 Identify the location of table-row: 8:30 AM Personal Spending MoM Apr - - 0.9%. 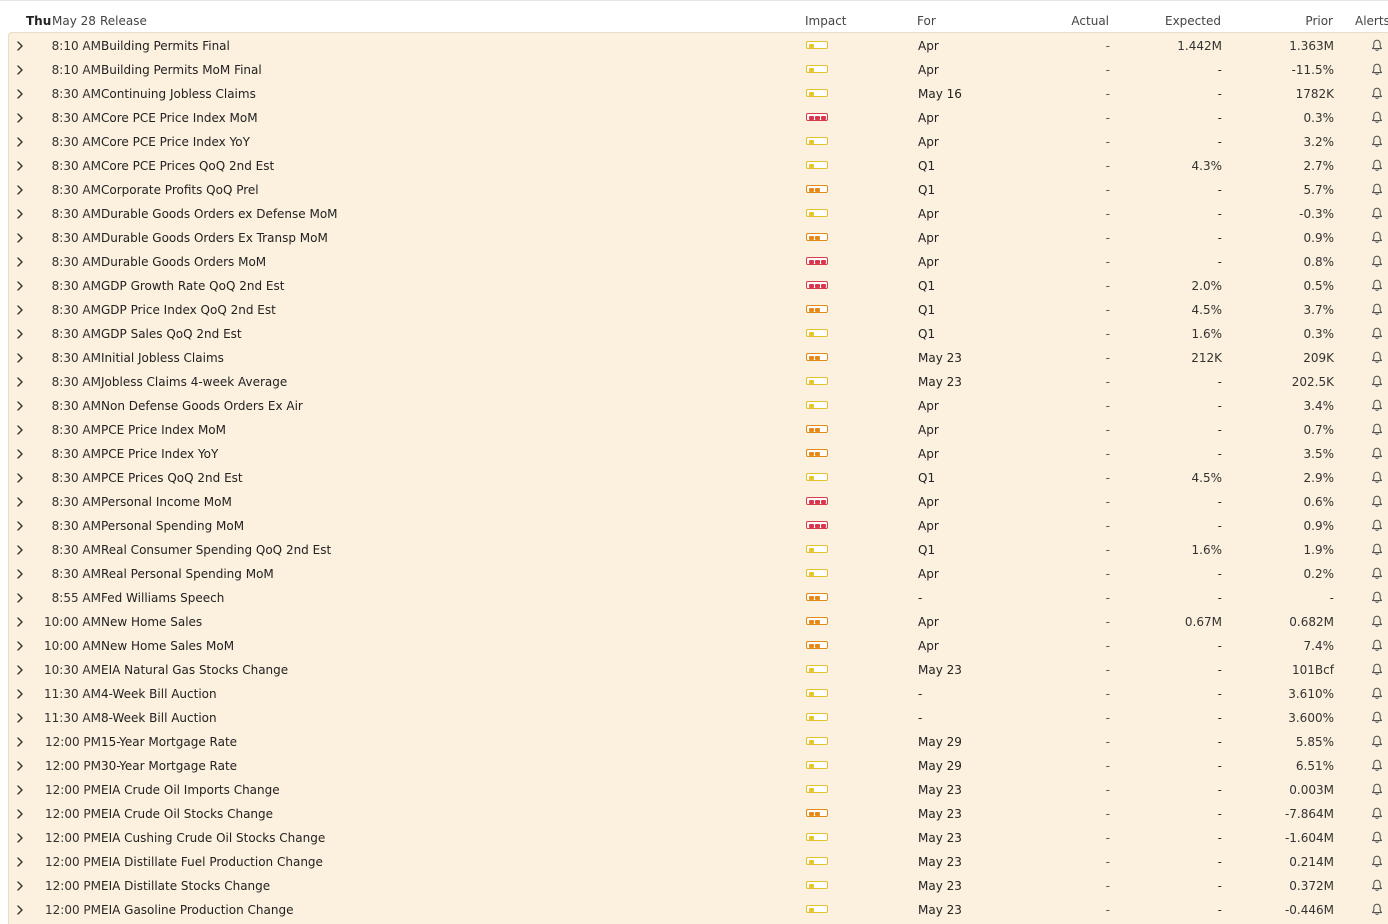
(698, 526).